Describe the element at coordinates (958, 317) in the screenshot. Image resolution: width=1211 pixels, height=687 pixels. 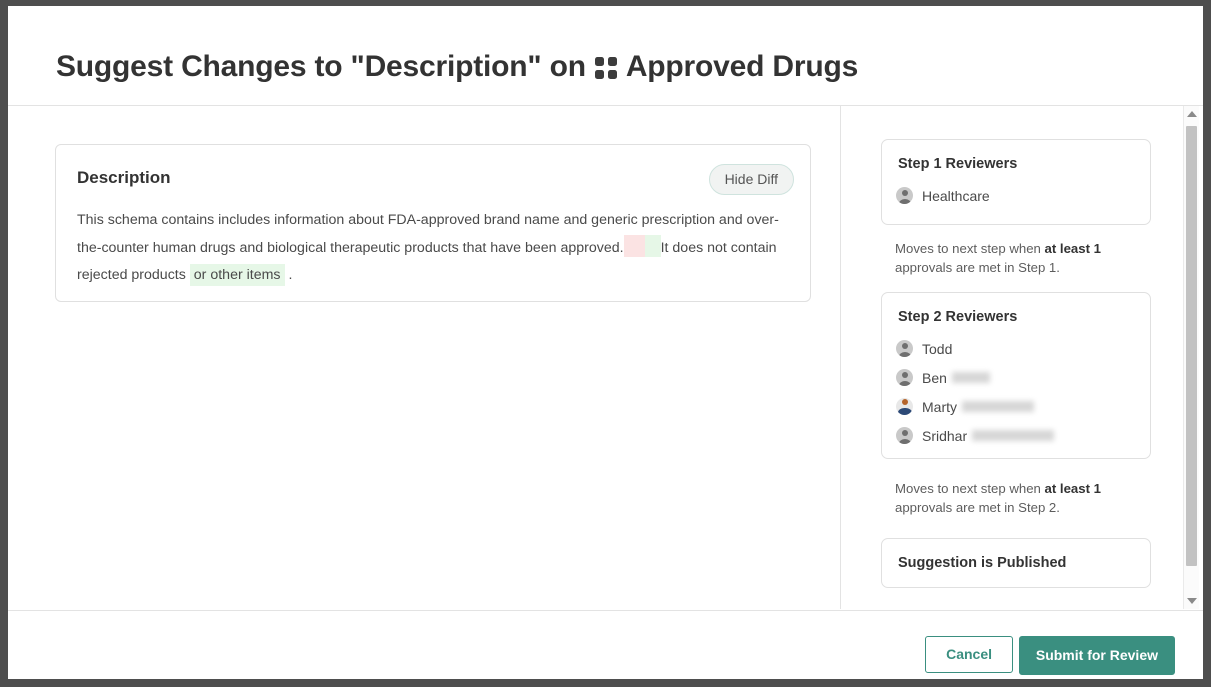
I see `step-2-title: Step 2 Reviewers` at that location.